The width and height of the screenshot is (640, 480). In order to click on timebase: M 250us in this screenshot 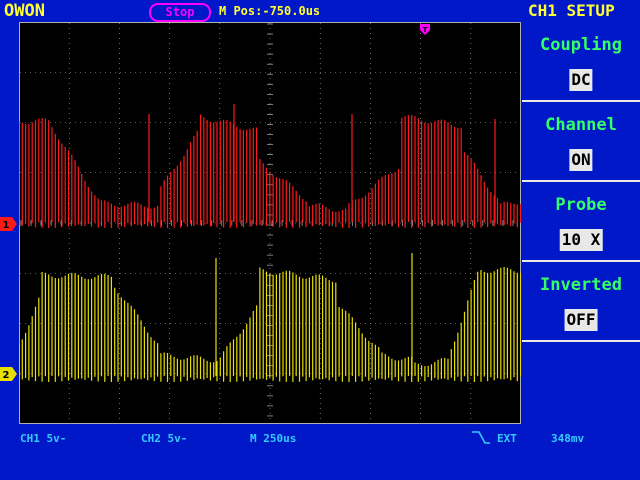, I will do `click(273, 438)`.